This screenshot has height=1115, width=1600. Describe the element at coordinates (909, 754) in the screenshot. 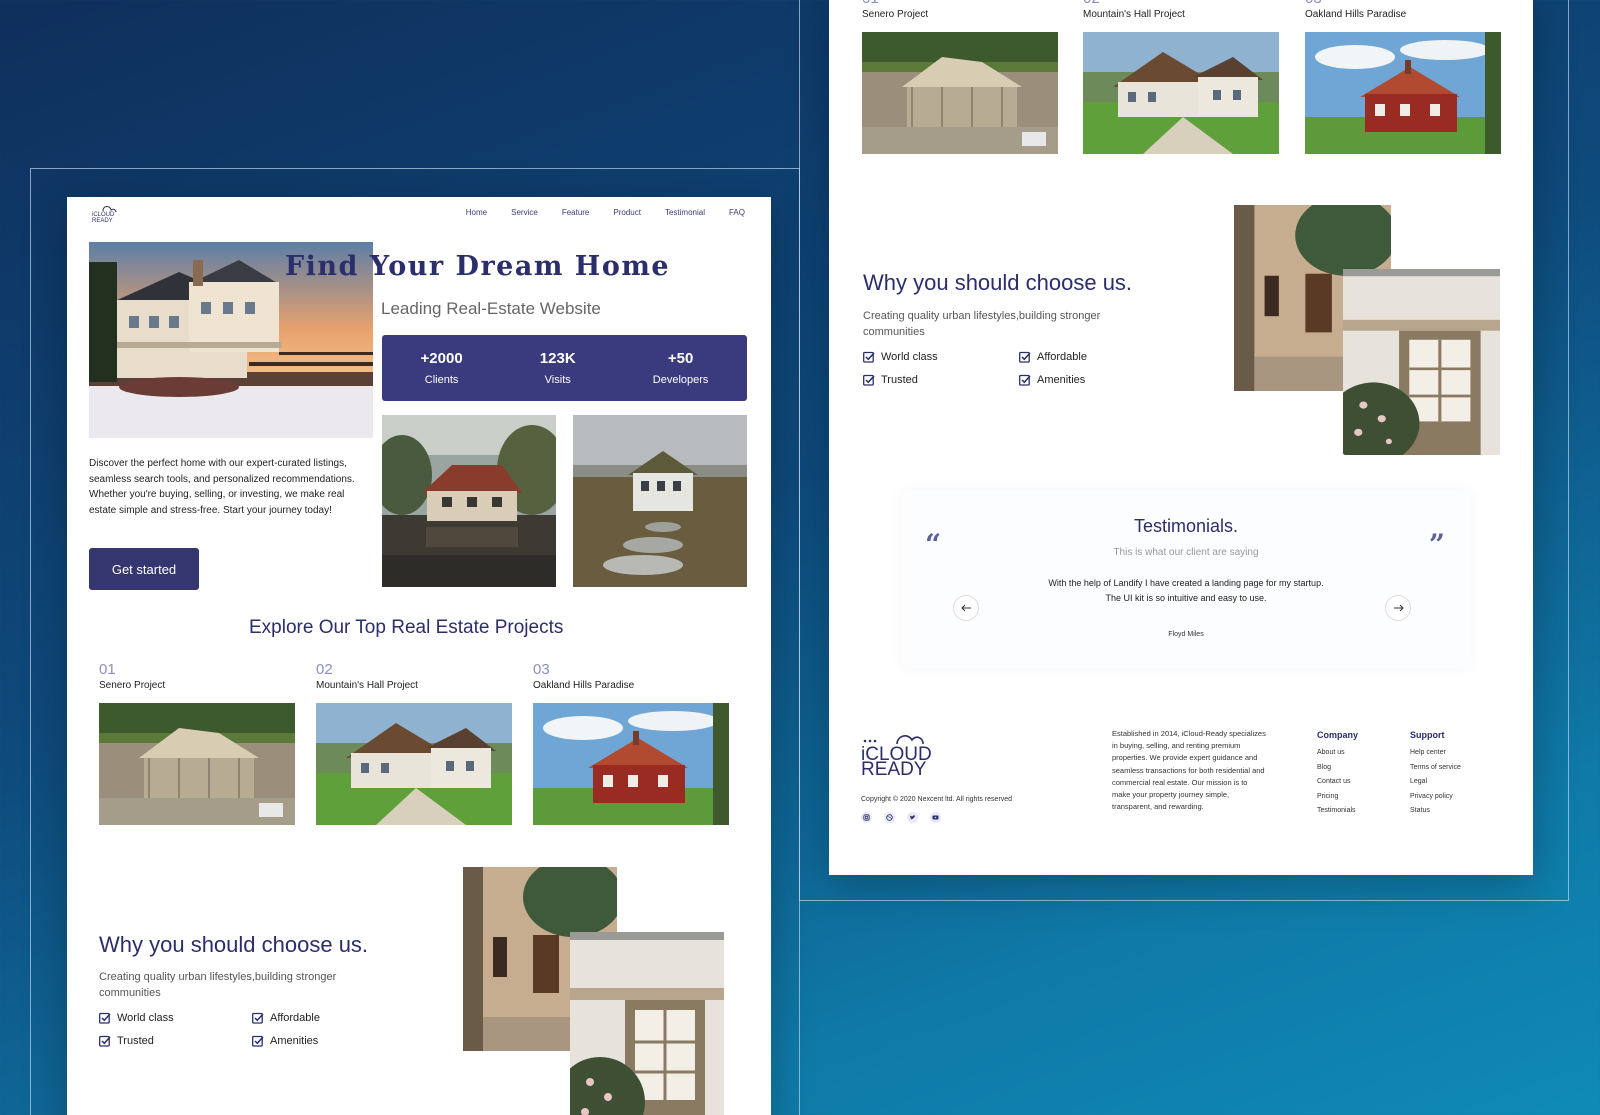

I see `footer-brand-logo: iCLOUD READY` at that location.